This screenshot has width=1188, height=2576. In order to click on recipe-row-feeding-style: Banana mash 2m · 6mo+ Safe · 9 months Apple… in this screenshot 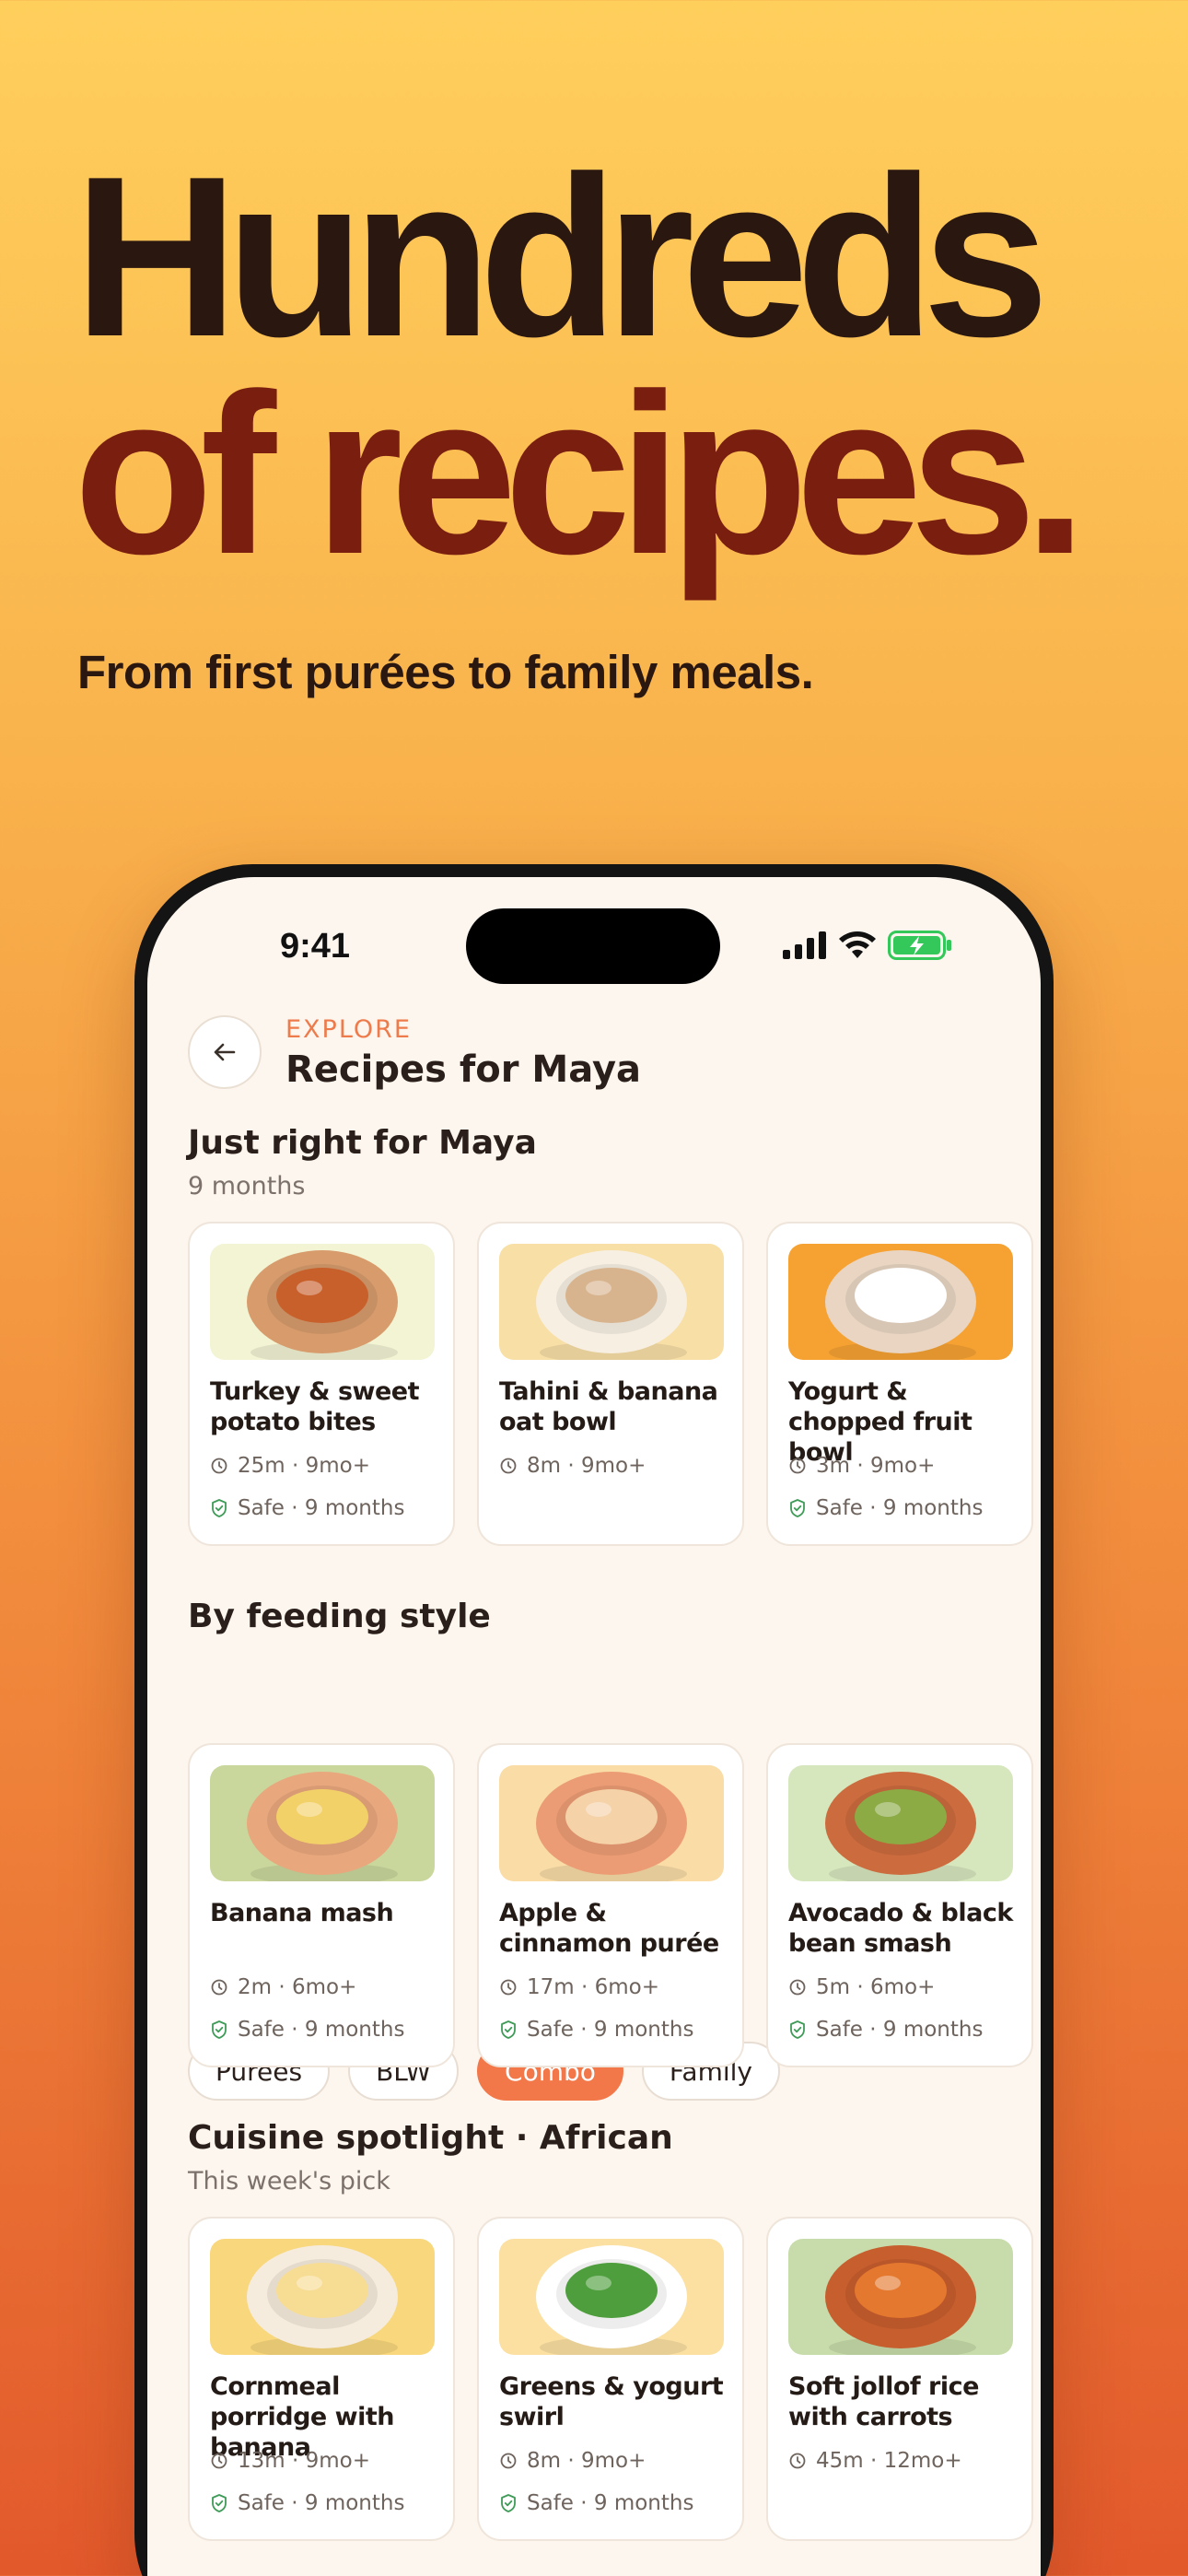, I will do `click(610, 1905)`.